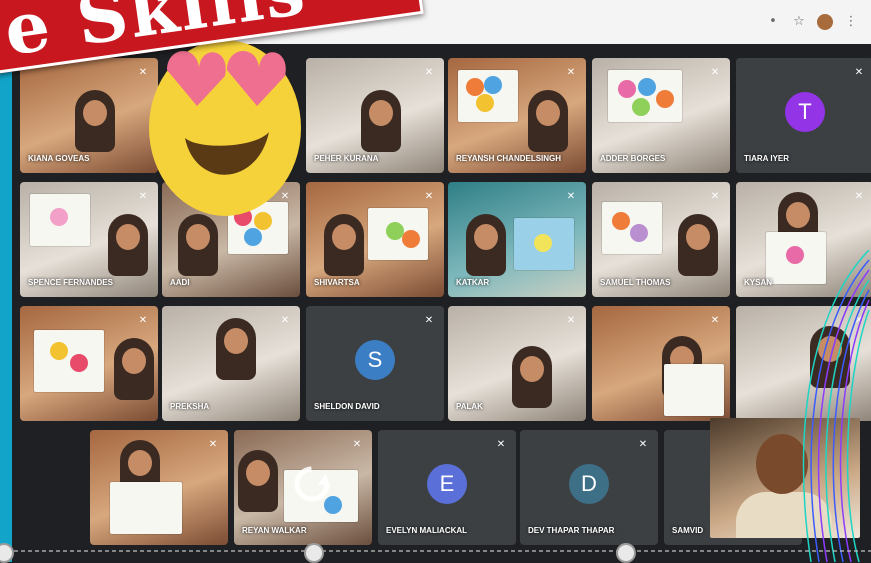 This screenshot has width=871, height=563. Describe the element at coordinates (435, 551) in the screenshot. I see `bottom-divider` at that location.